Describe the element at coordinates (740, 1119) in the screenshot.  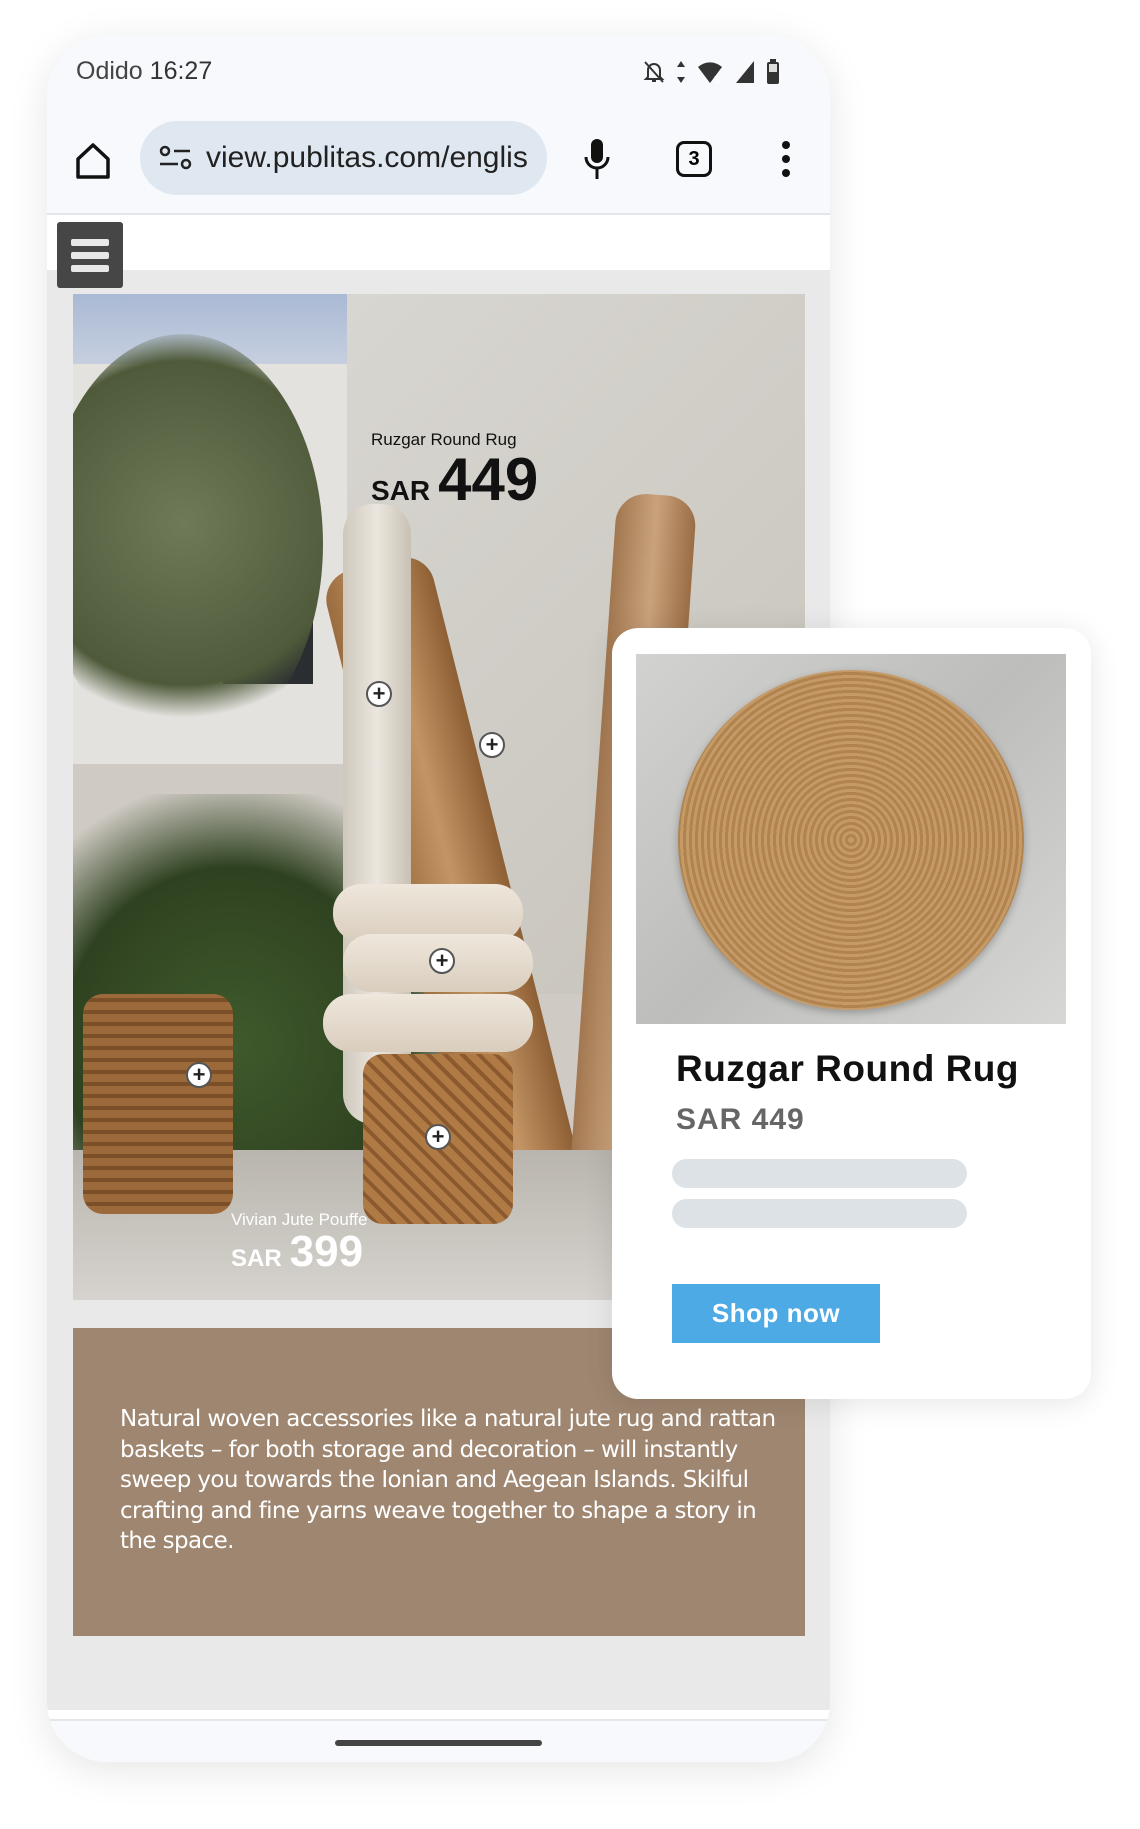
I see `product-price: SAR 449` at that location.